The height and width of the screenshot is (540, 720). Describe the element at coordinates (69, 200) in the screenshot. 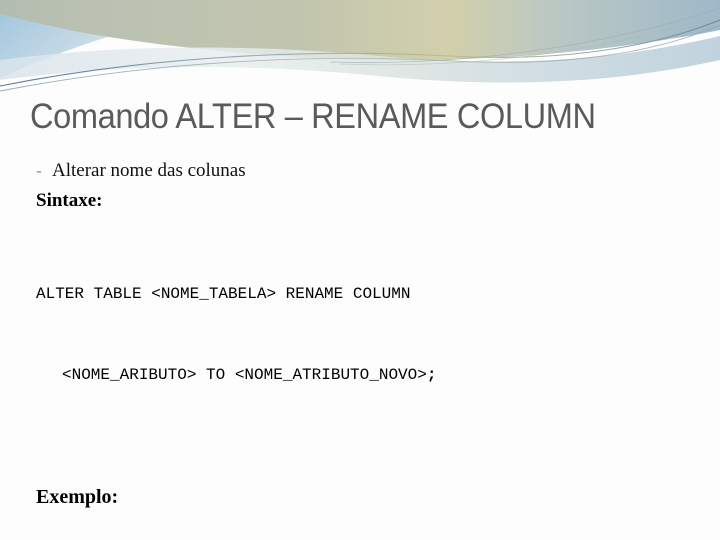

I see `sintaxe-heading: Sintaxe:` at that location.